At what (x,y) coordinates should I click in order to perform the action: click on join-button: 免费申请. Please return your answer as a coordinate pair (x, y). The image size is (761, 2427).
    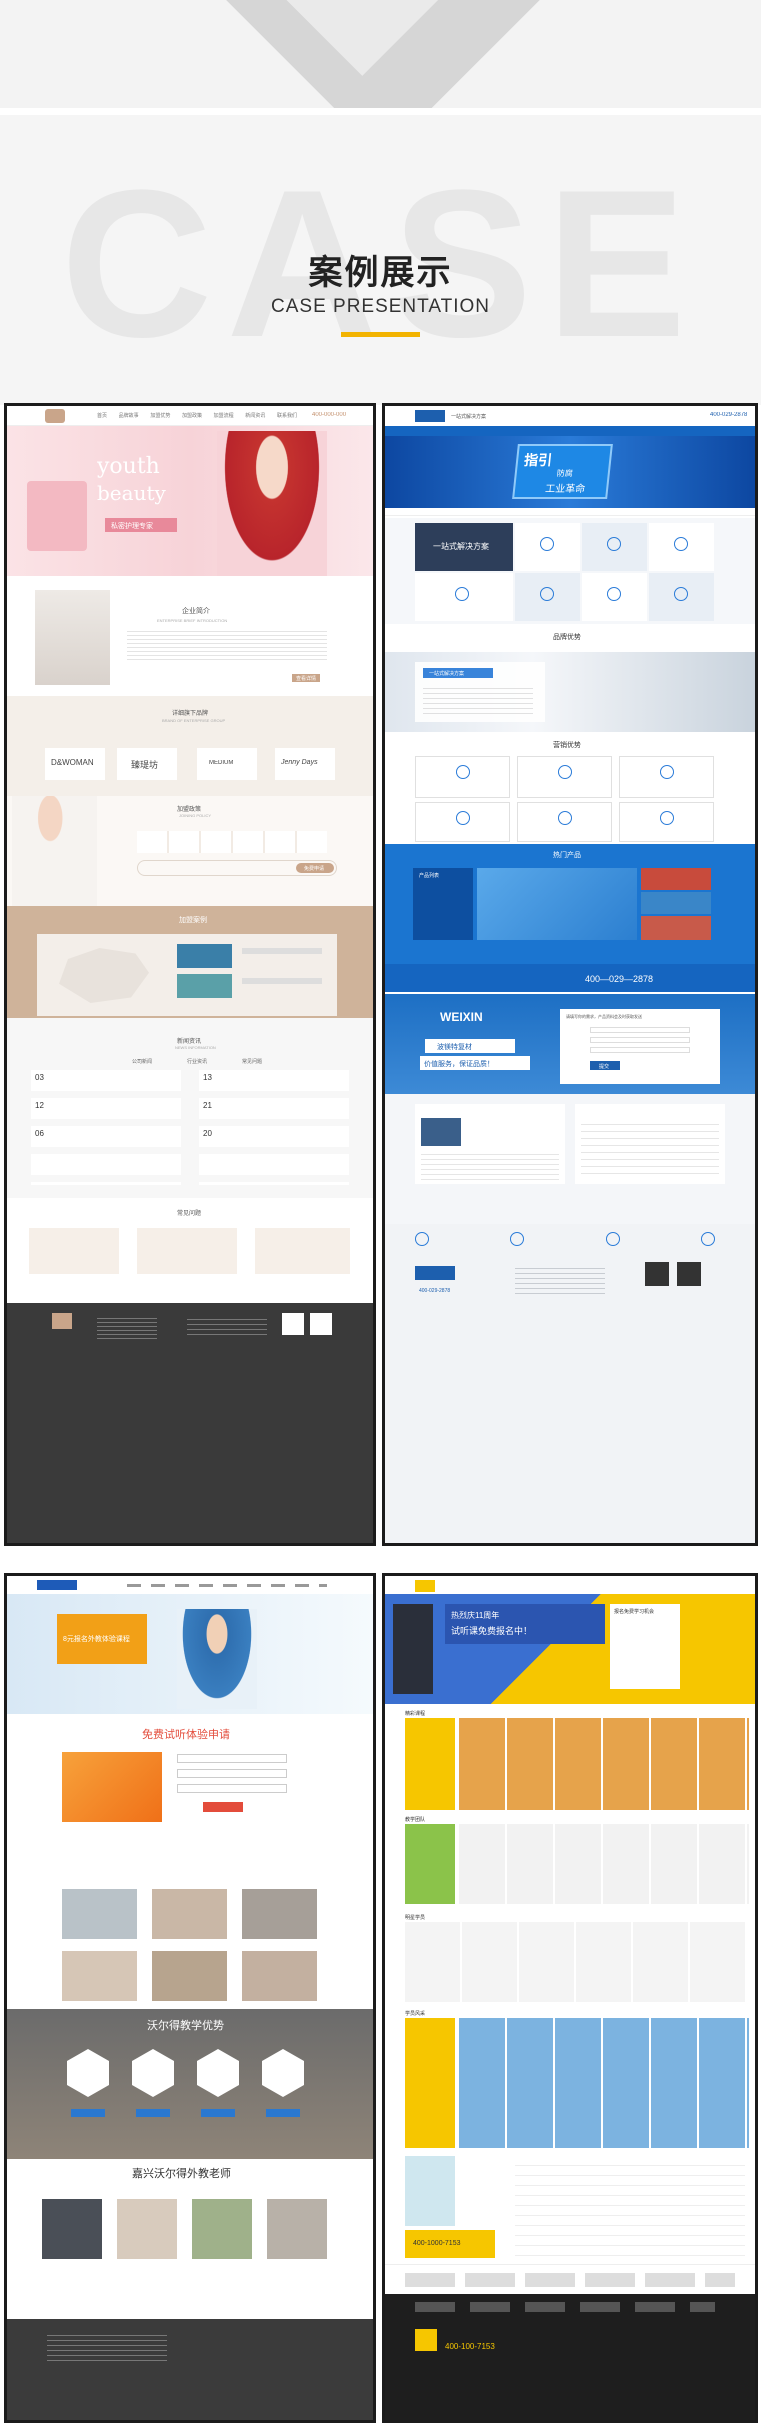
    Looking at the image, I should click on (315, 868).